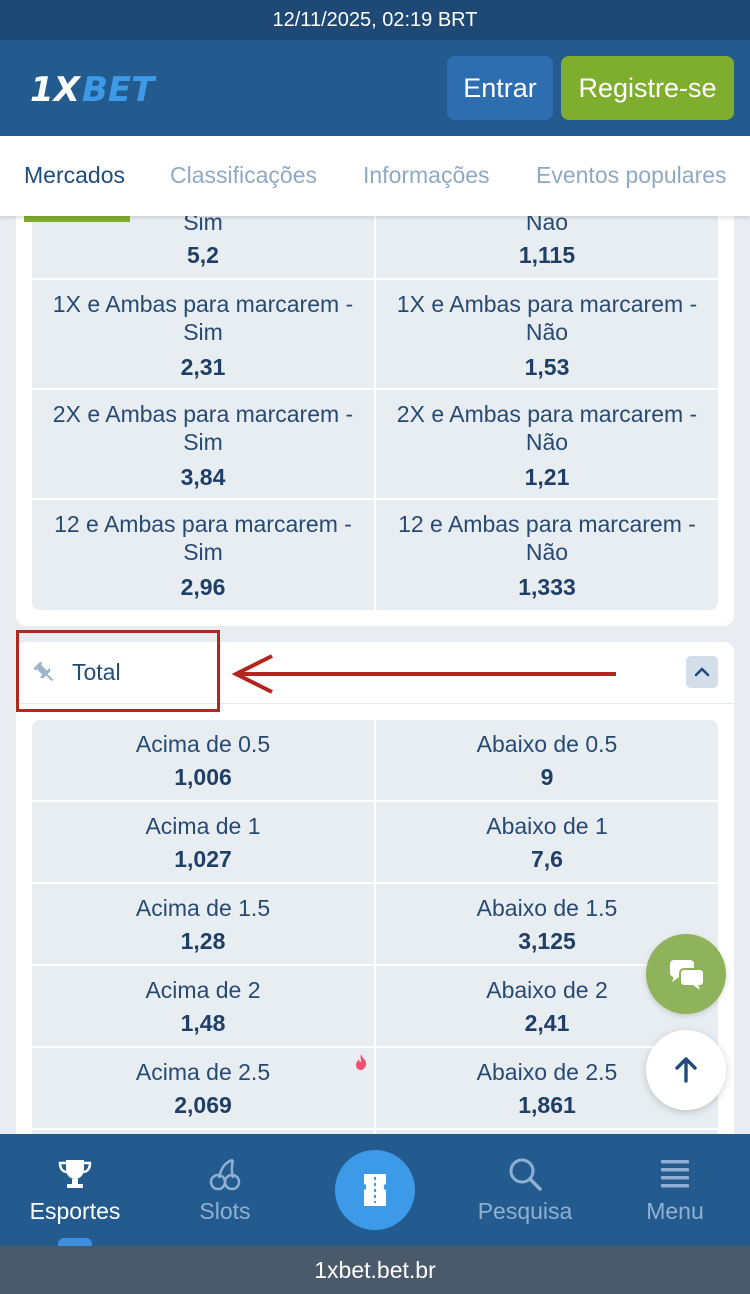  Describe the element at coordinates (426, 175) in the screenshot. I see `tab-information: Informações` at that location.